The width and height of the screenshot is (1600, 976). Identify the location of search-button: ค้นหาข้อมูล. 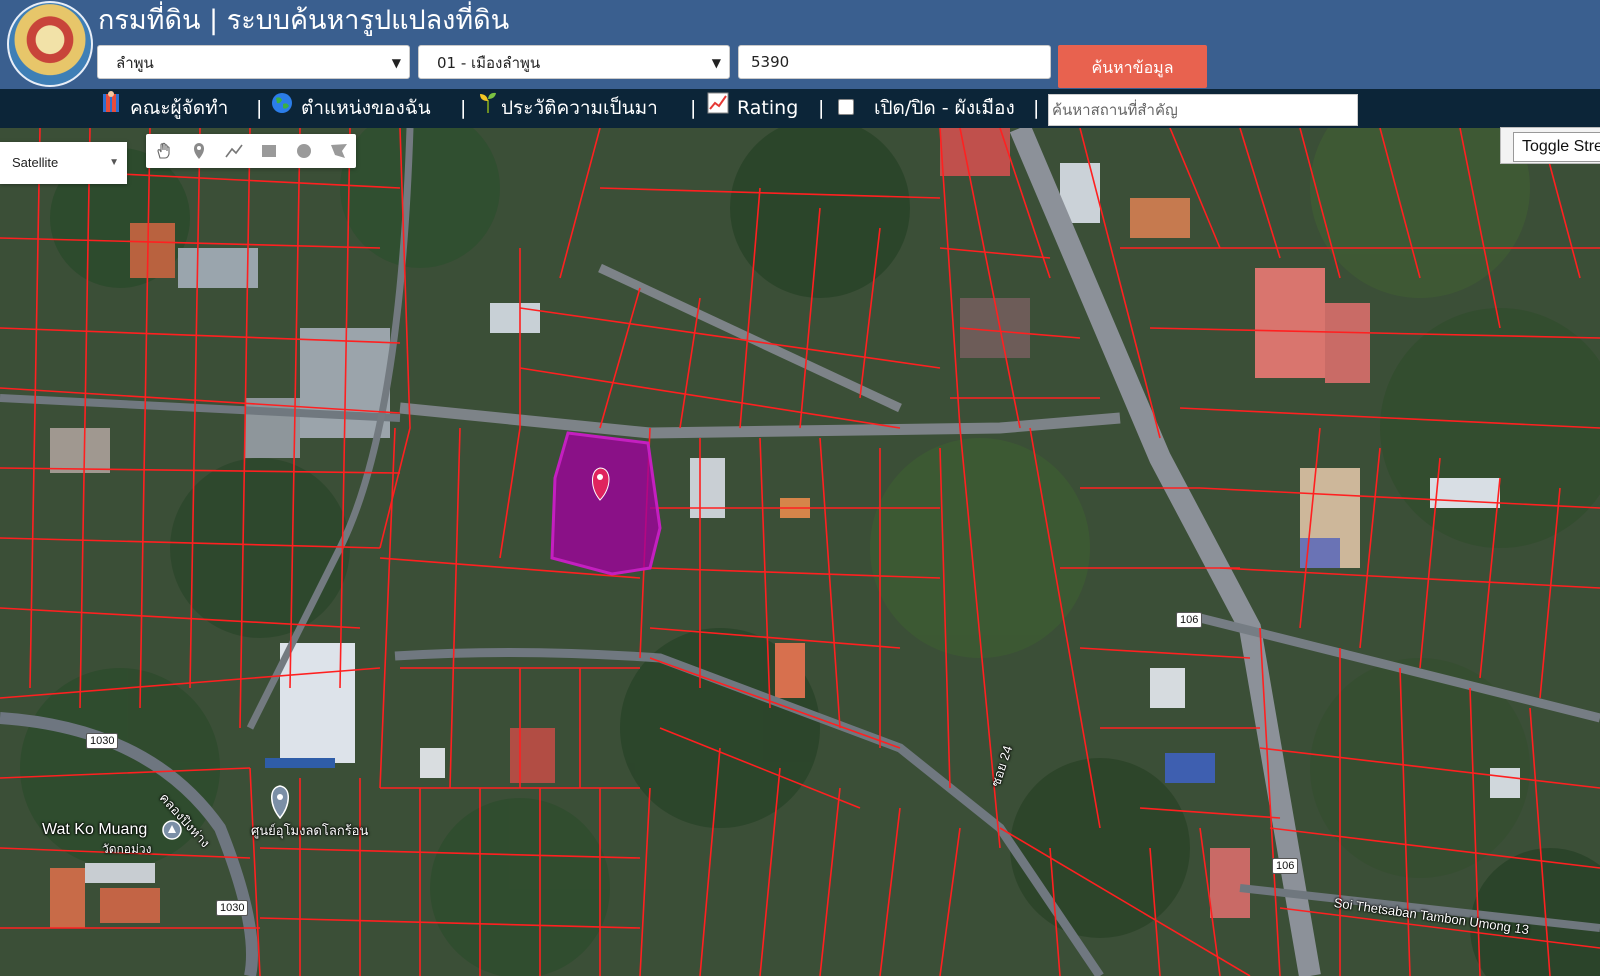
(1132, 66).